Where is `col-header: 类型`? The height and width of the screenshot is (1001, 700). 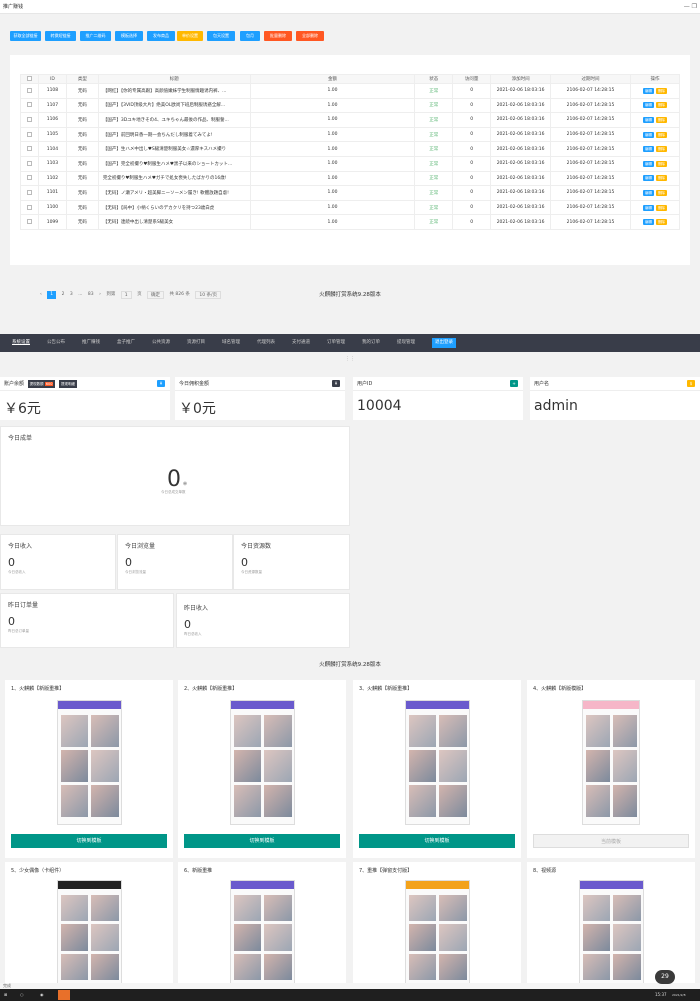 col-header: 类型 is located at coordinates (82, 79).